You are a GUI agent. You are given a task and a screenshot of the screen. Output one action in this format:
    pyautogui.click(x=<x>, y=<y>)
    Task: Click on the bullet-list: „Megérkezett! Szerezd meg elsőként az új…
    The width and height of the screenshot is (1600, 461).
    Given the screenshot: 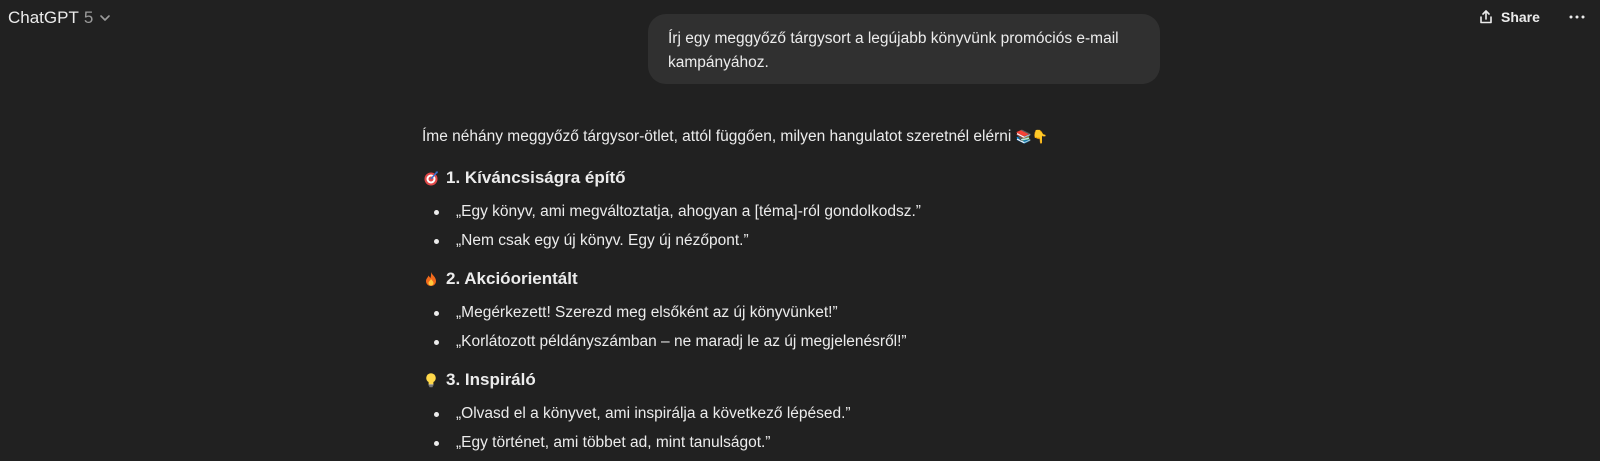 What is the action you would take?
    pyautogui.click(x=802, y=327)
    